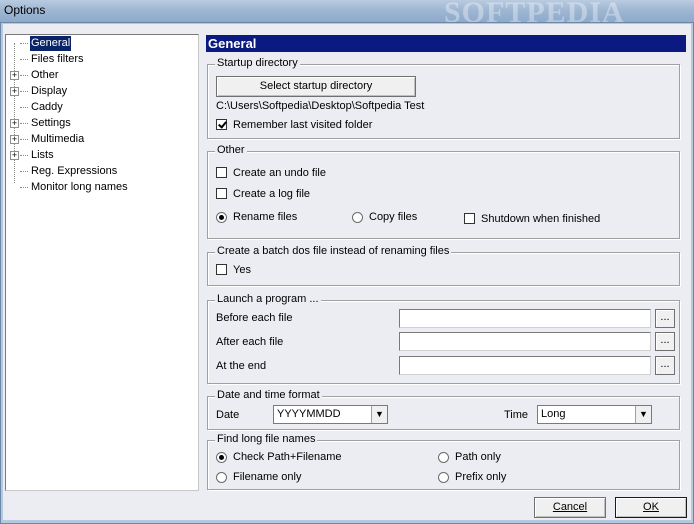 The width and height of the screenshot is (694, 524). Describe the element at coordinates (50, 43) in the screenshot. I see `tree-item-label: General` at that location.